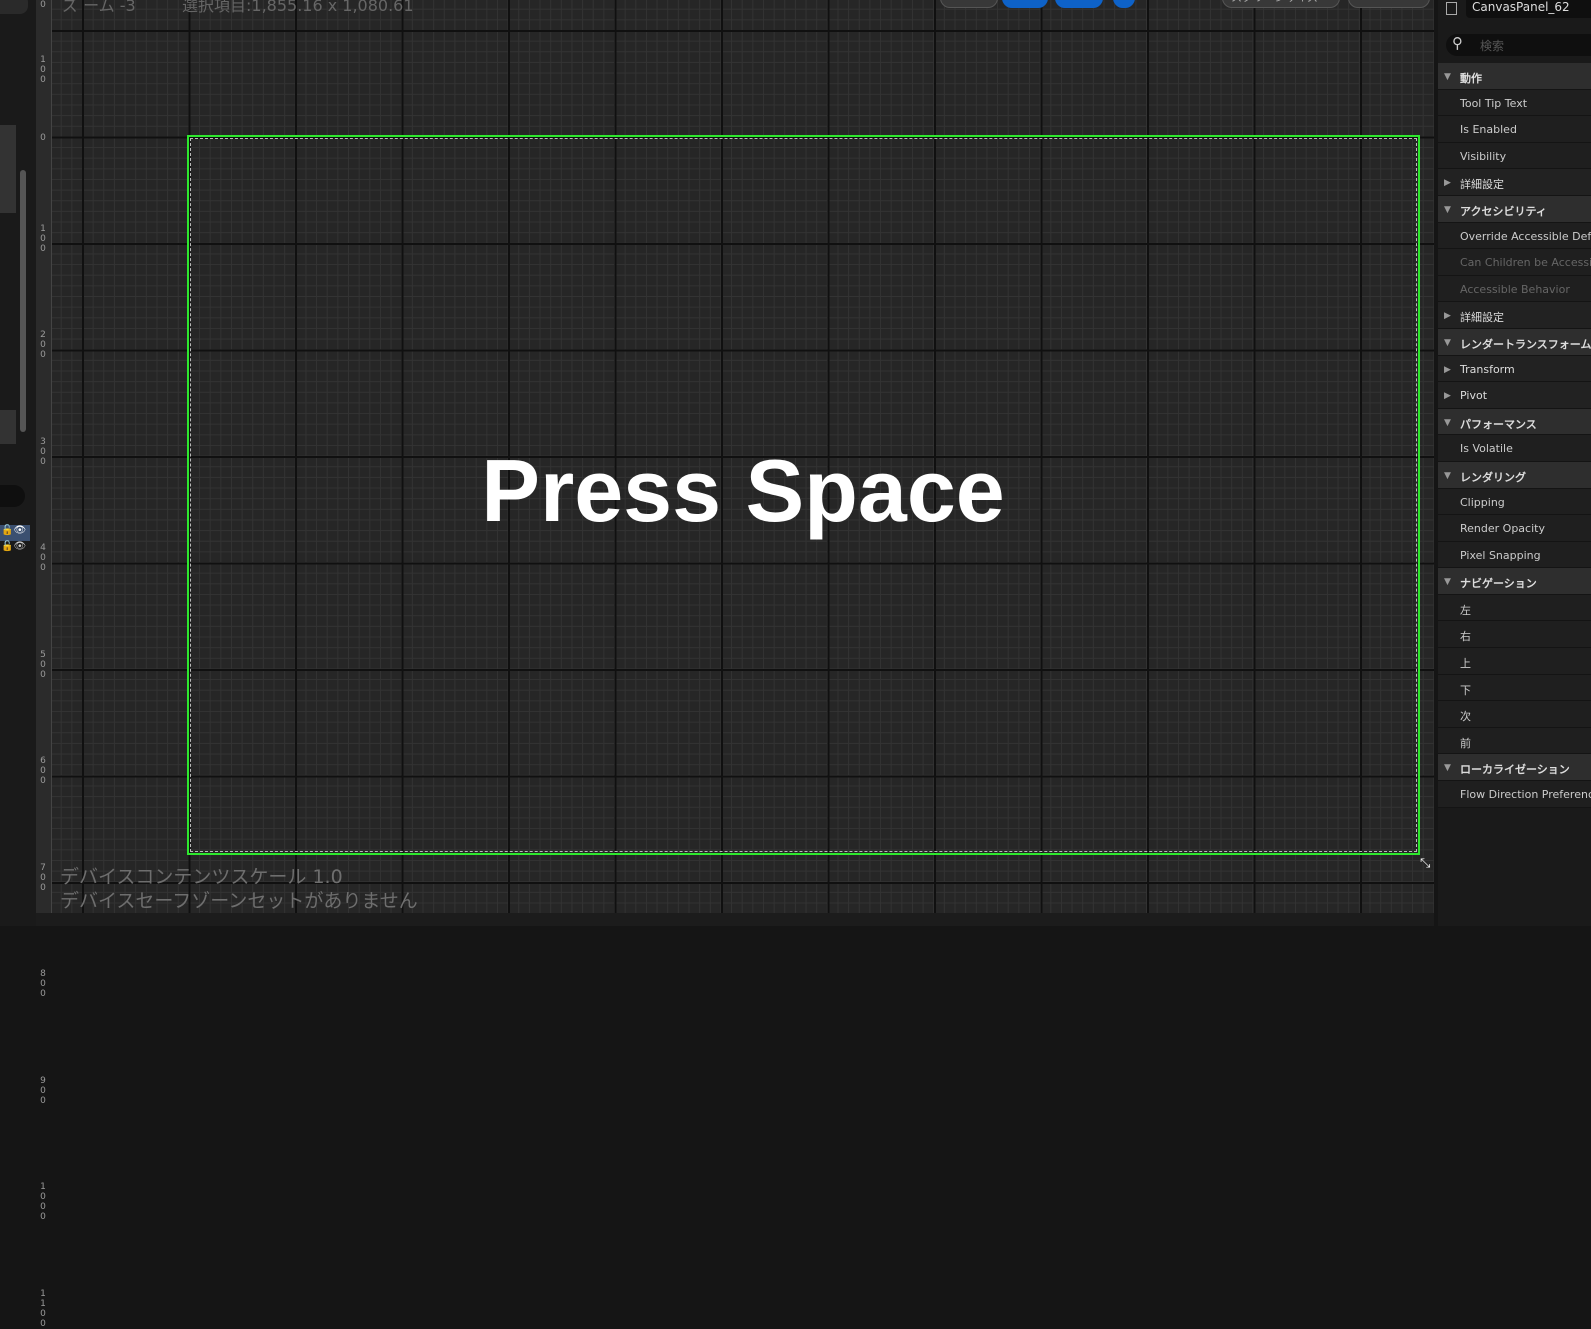 This screenshot has height=1329, width=1591. What do you see at coordinates (298, 7) in the screenshot?
I see `selection-size-label: 選択項目:1,855.16 x 1,080.61` at bounding box center [298, 7].